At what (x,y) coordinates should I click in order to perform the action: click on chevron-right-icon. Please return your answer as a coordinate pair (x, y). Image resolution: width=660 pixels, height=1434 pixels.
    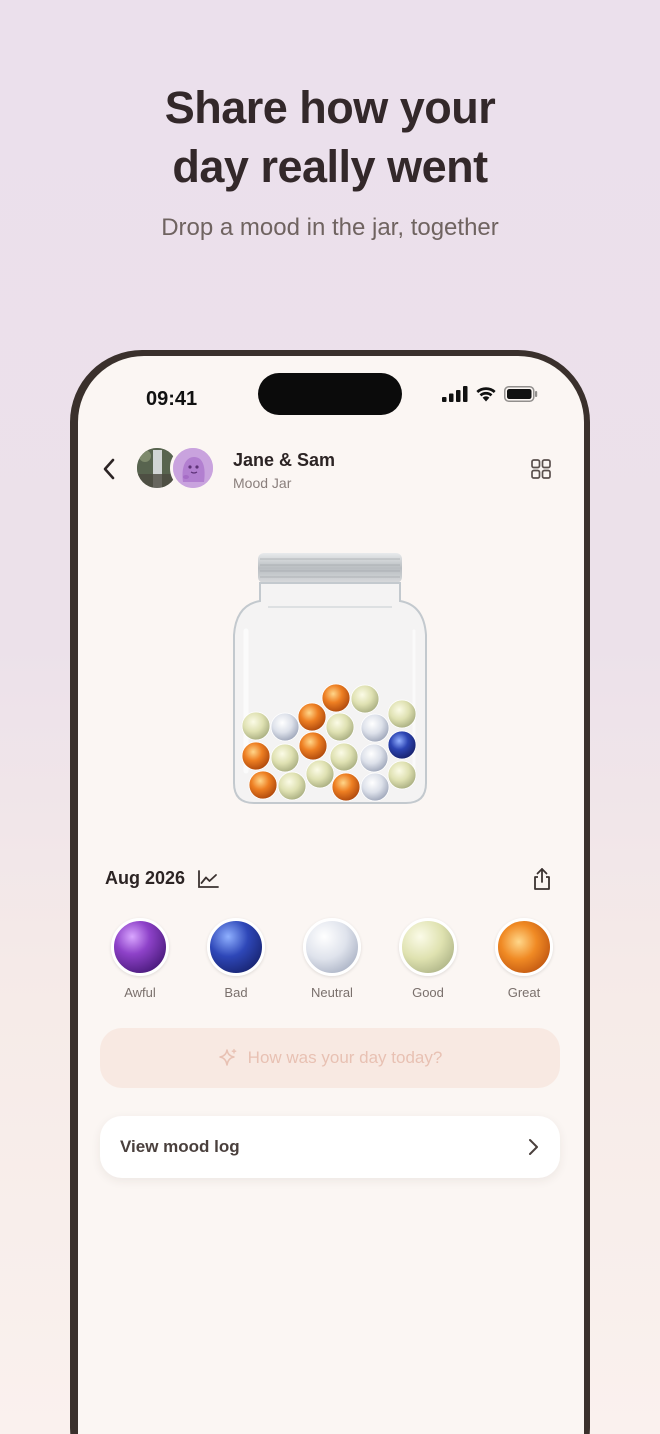
    Looking at the image, I should click on (533, 1147).